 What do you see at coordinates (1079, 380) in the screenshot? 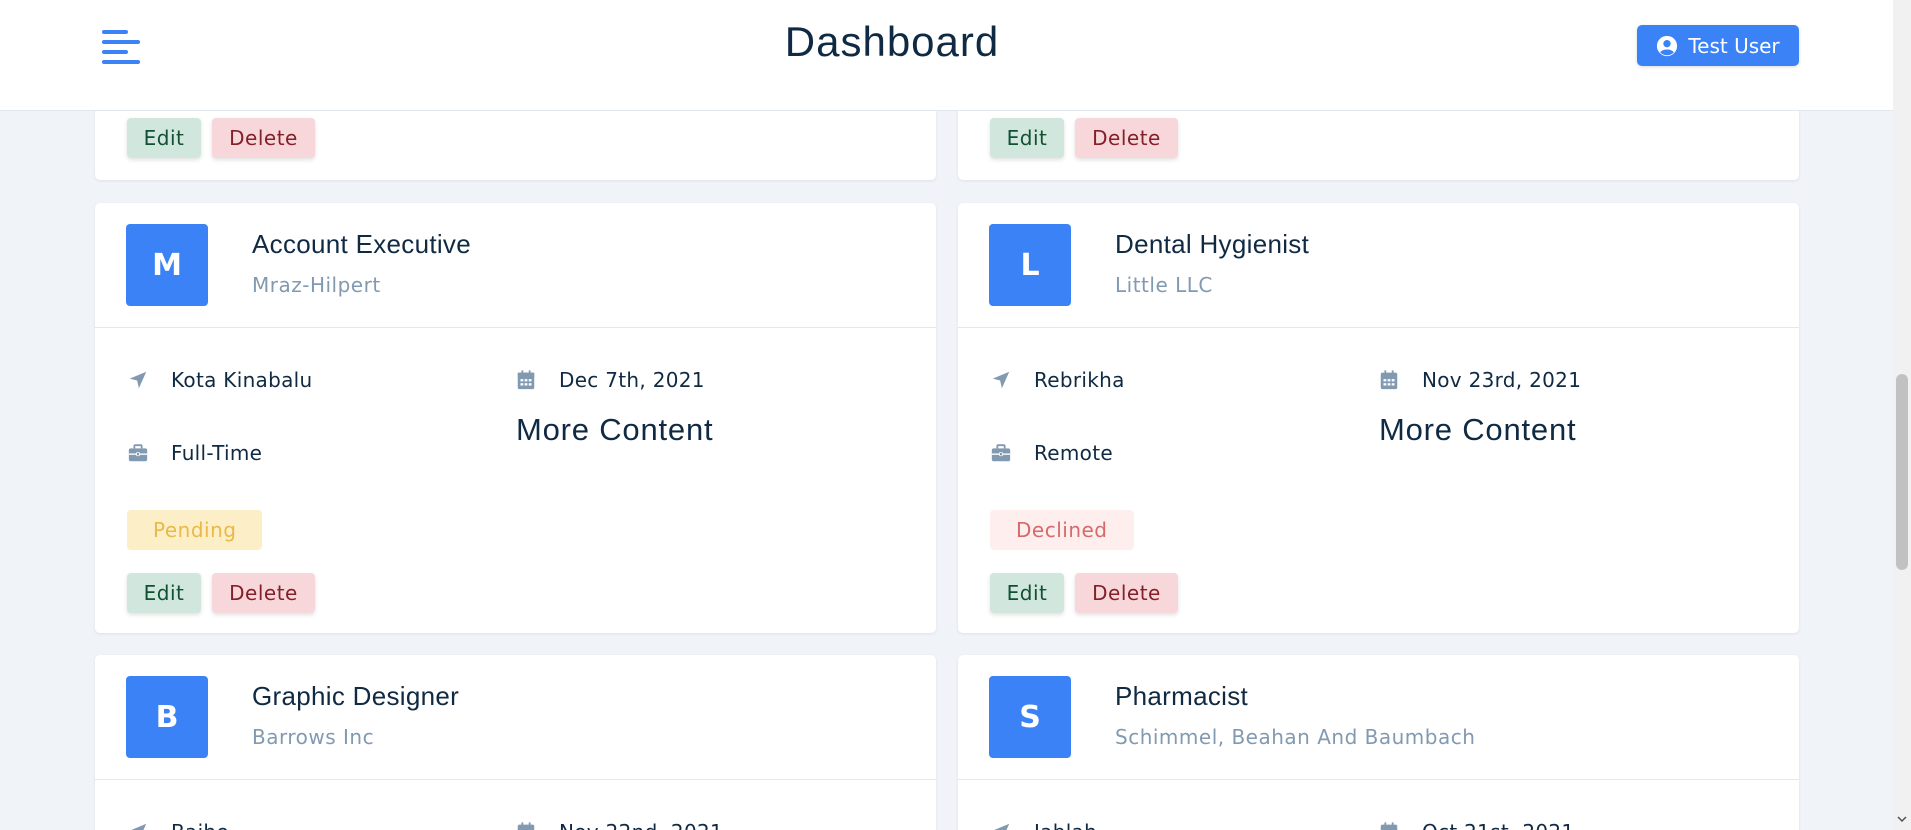
I see `job-location-text: Rebrikha` at bounding box center [1079, 380].